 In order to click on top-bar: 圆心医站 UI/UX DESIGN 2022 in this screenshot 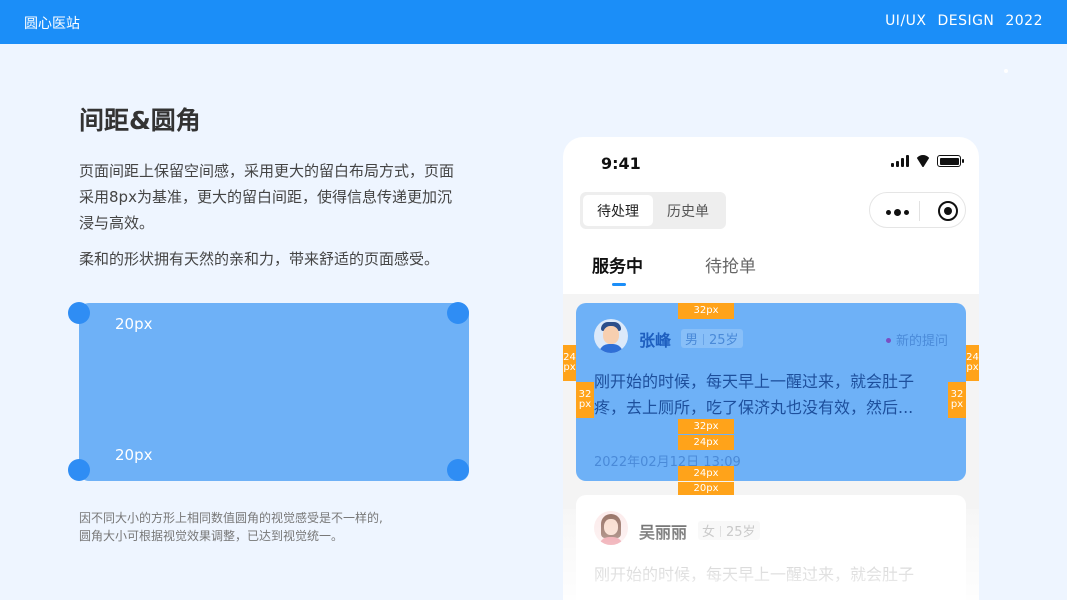, I will do `click(533, 22)`.